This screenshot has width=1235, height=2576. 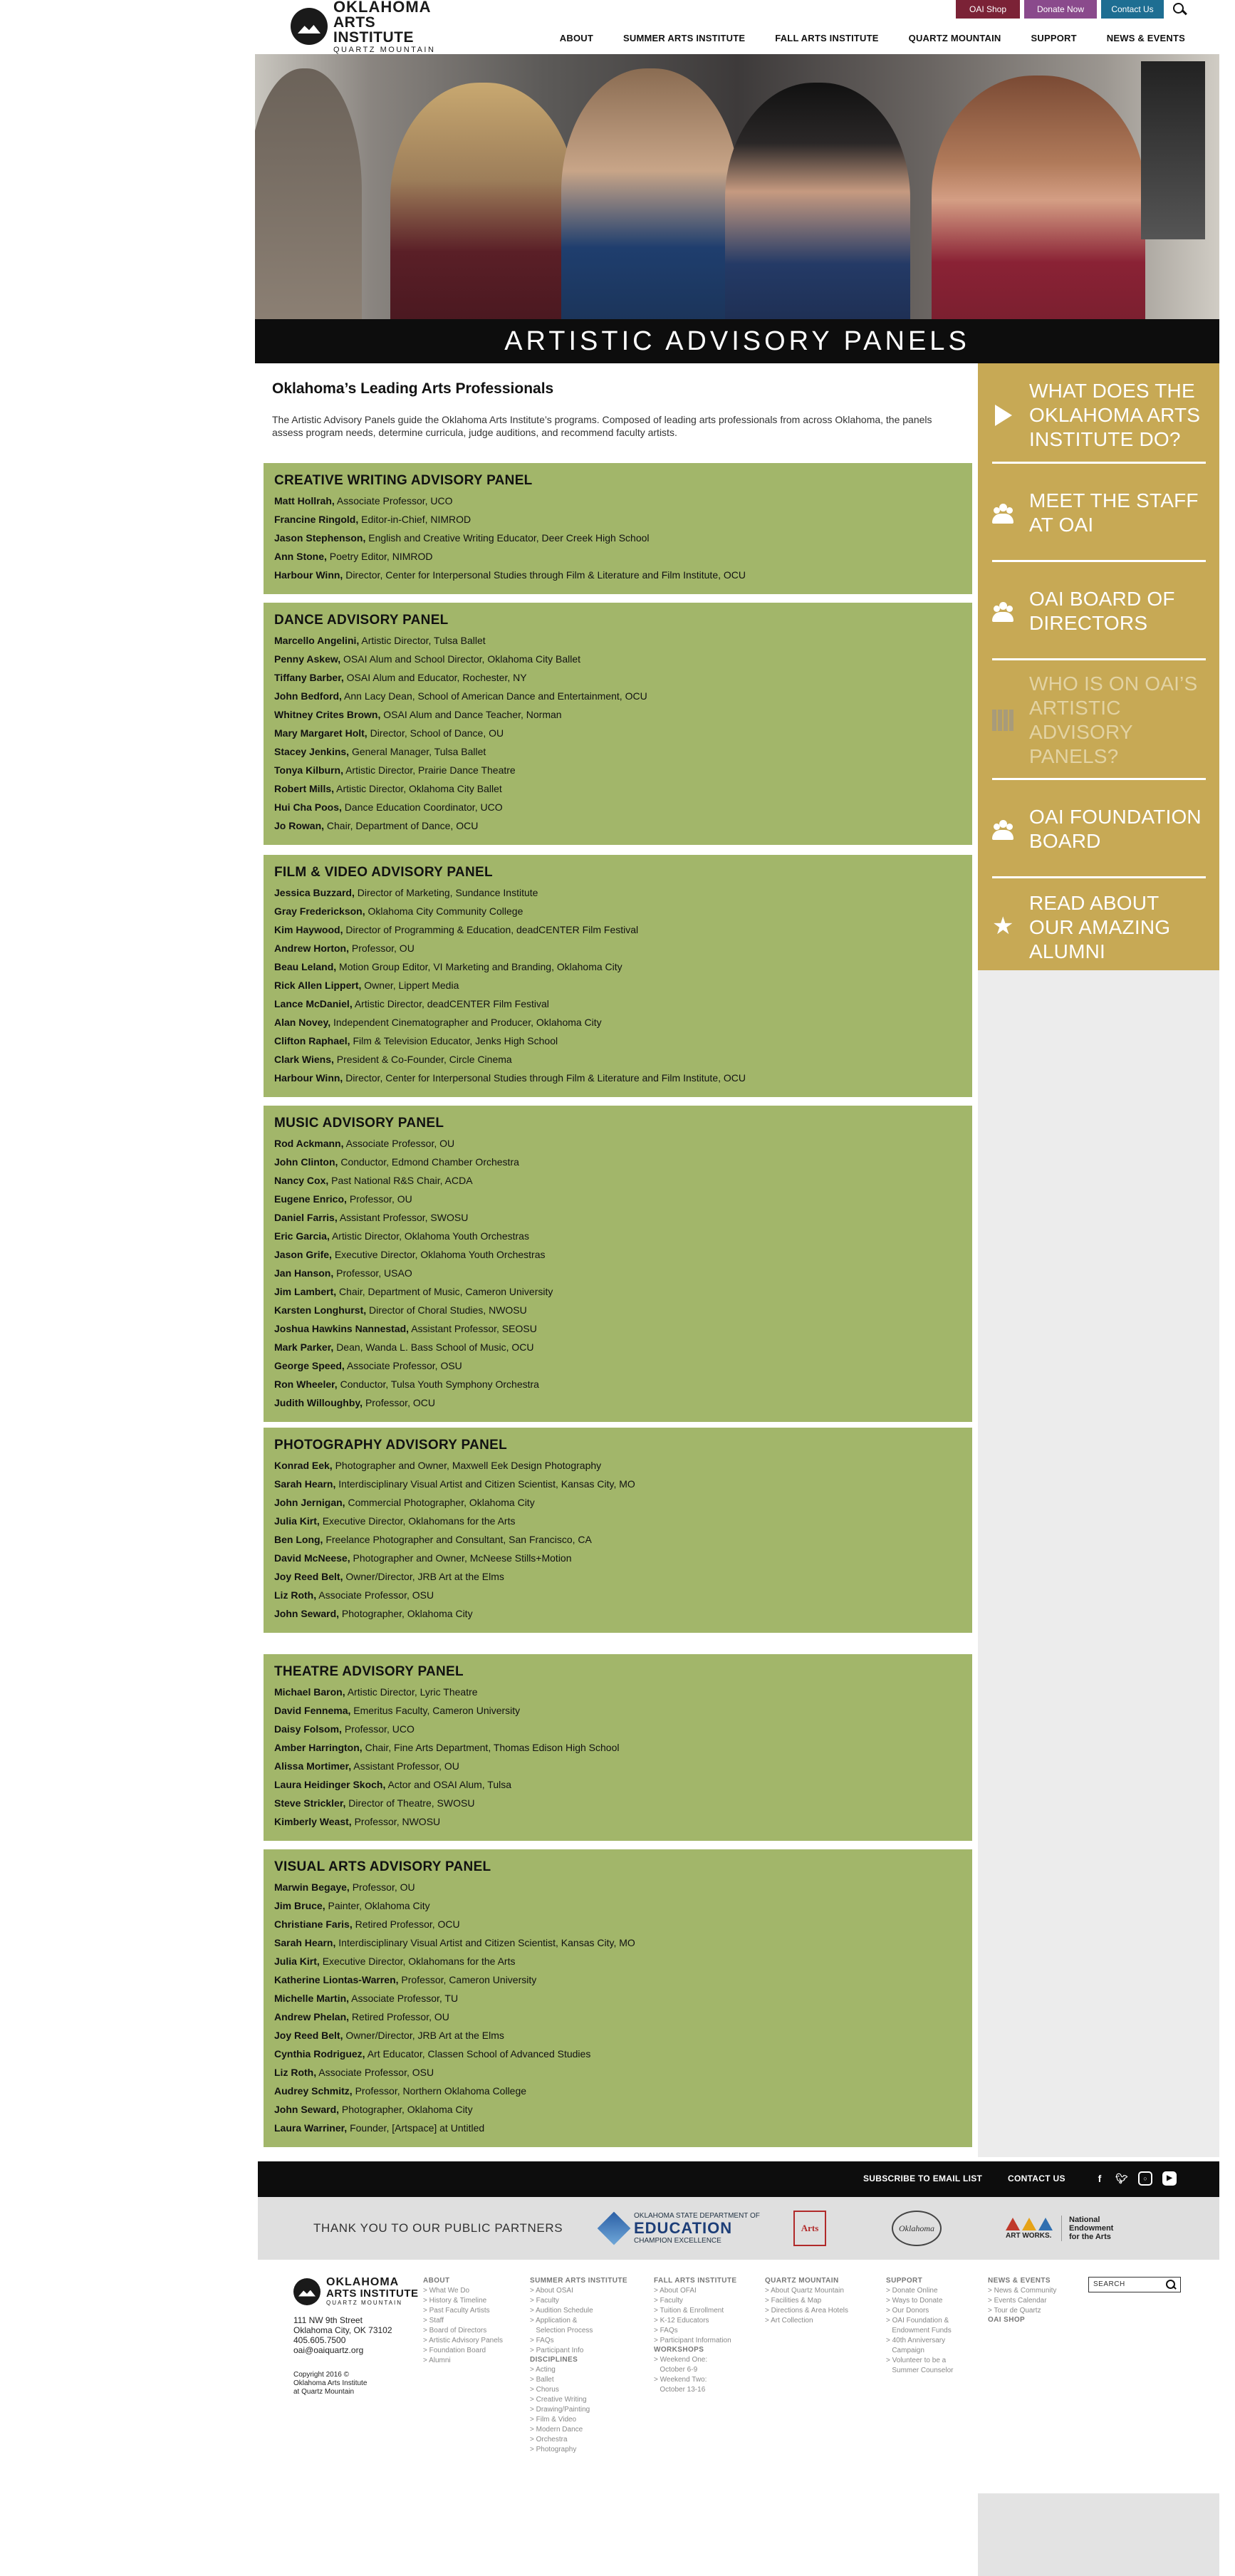 I want to click on footer-link: > Ways to Donate, so click(x=919, y=2301).